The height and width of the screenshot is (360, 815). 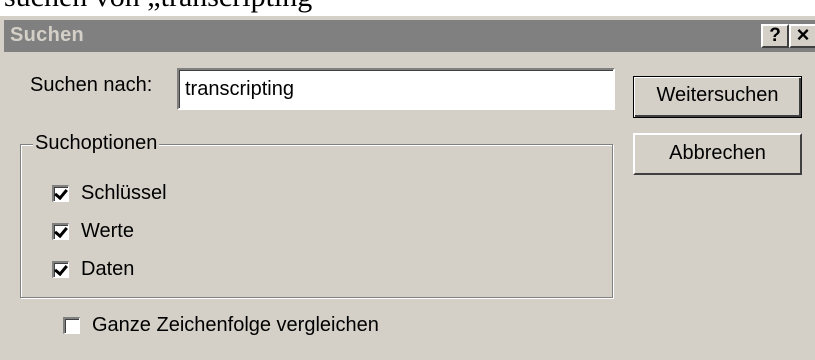 What do you see at coordinates (775, 36) in the screenshot?
I see `help-button: ?` at bounding box center [775, 36].